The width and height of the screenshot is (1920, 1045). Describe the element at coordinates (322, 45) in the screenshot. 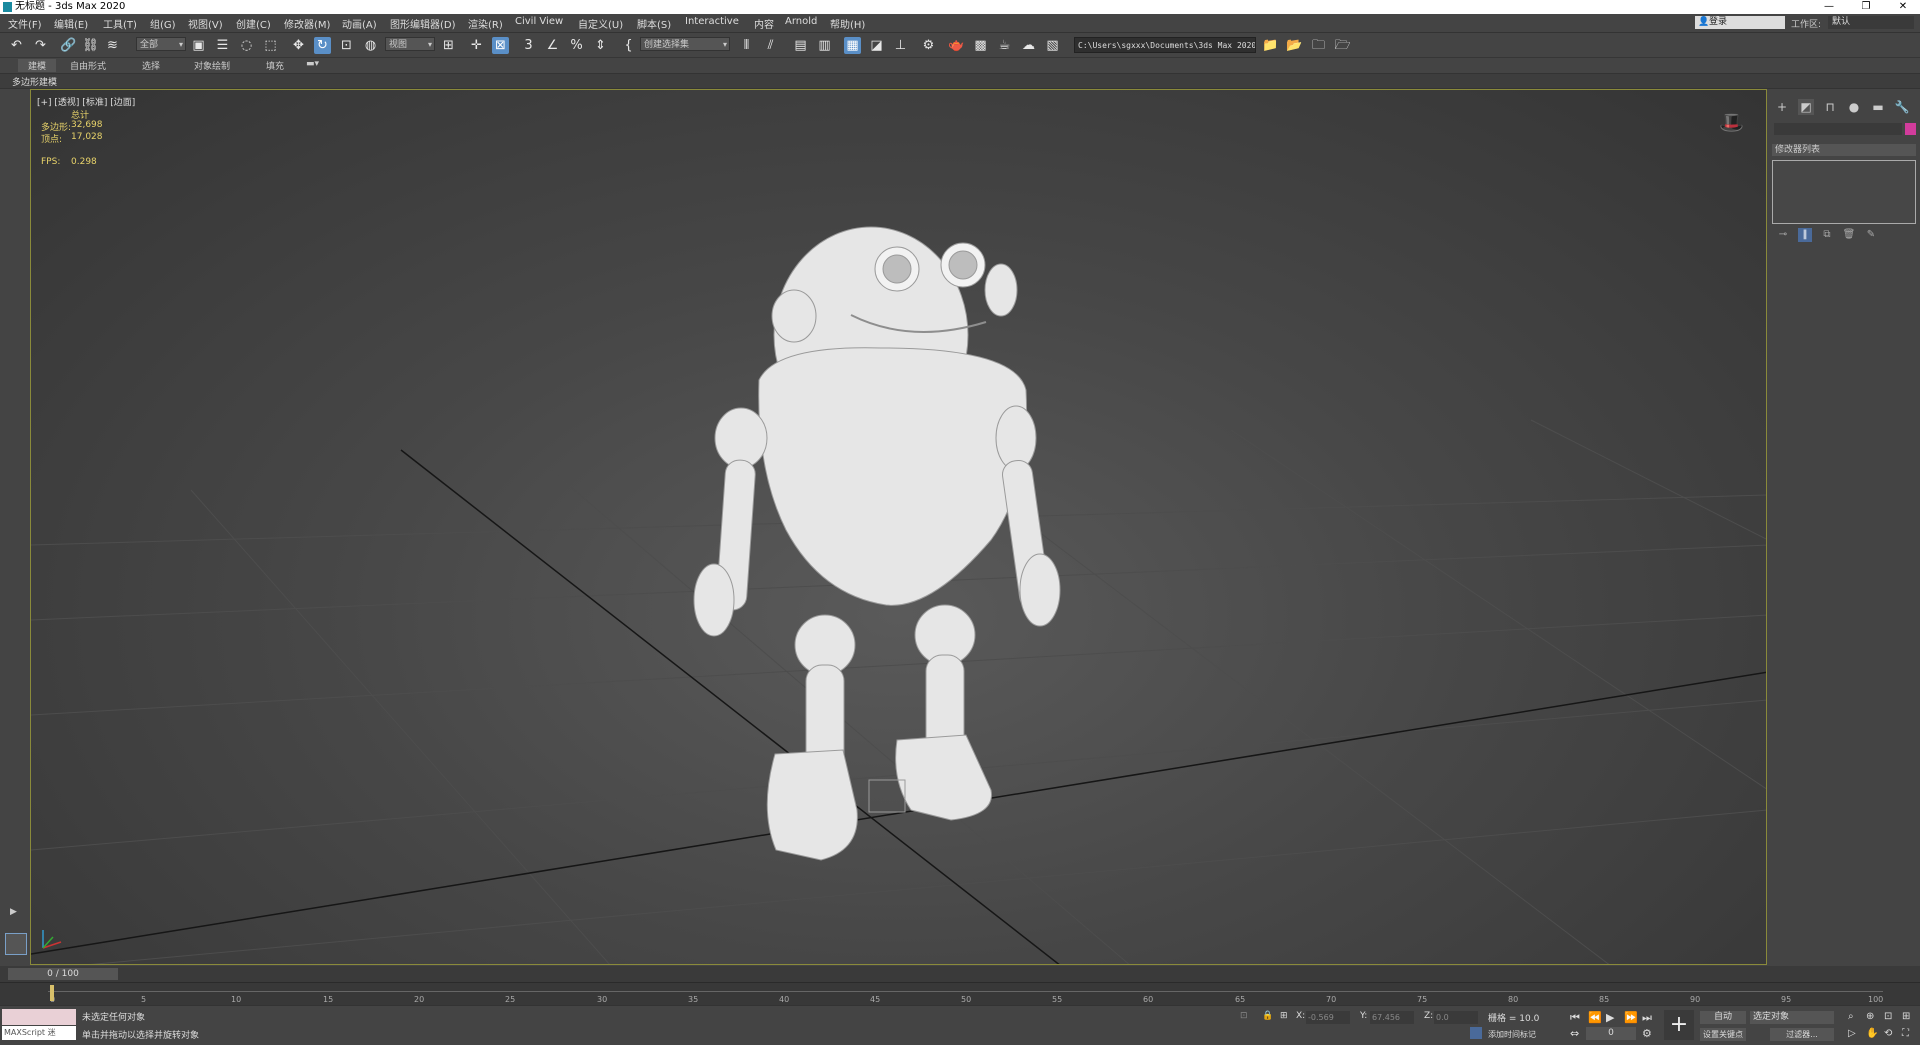

I see `select-rotate-icon: ↻` at that location.